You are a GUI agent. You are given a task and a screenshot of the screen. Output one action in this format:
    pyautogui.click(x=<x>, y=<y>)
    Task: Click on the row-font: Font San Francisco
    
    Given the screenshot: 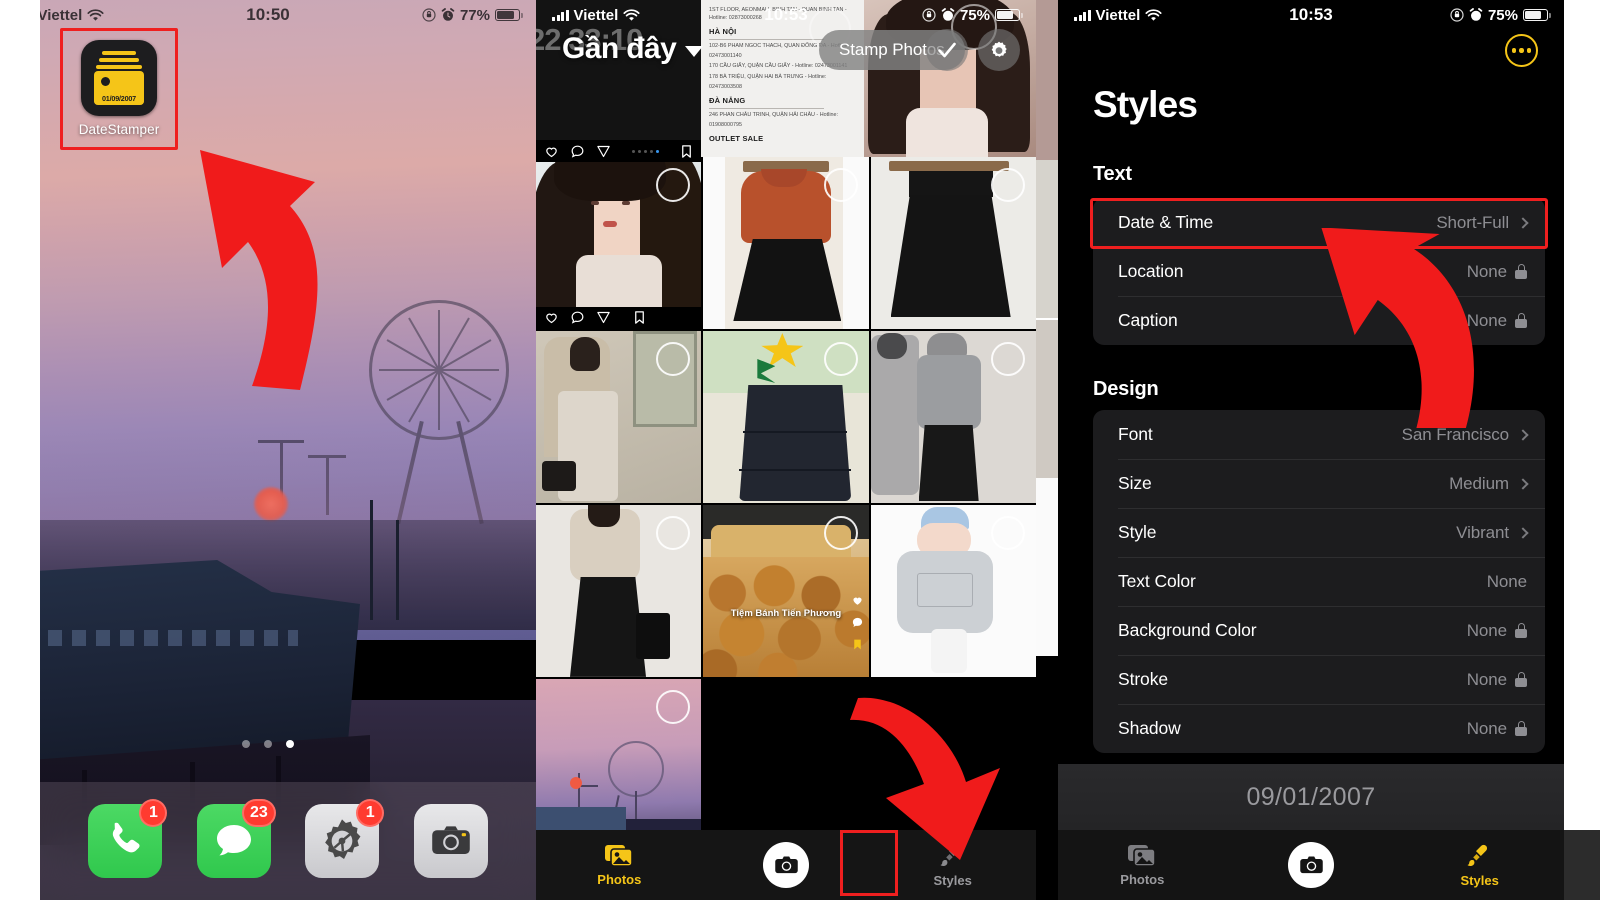 What is the action you would take?
    pyautogui.click(x=1319, y=434)
    